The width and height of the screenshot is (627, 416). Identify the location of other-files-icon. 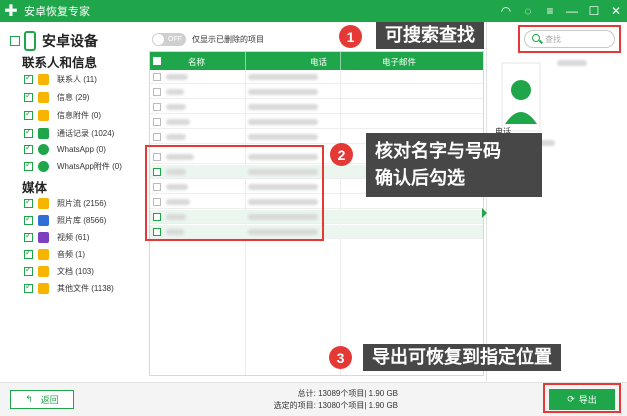
(43, 288).